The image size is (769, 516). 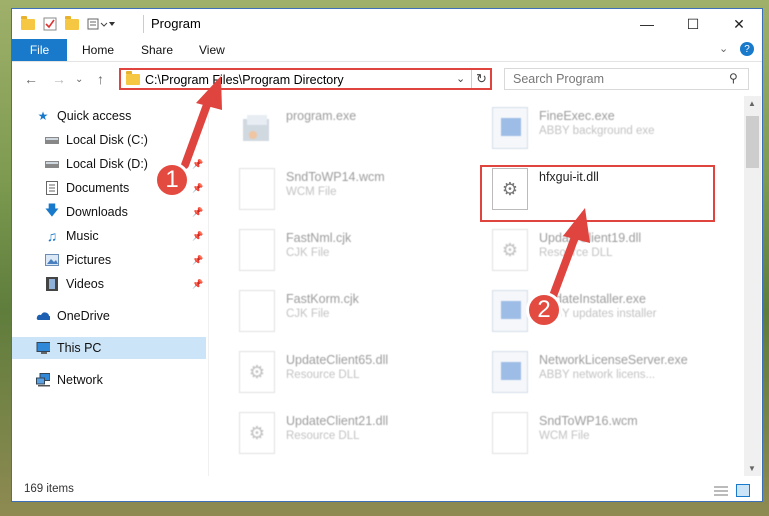 What do you see at coordinates (172, 180) in the screenshot?
I see `step-1-badge: 1` at bounding box center [172, 180].